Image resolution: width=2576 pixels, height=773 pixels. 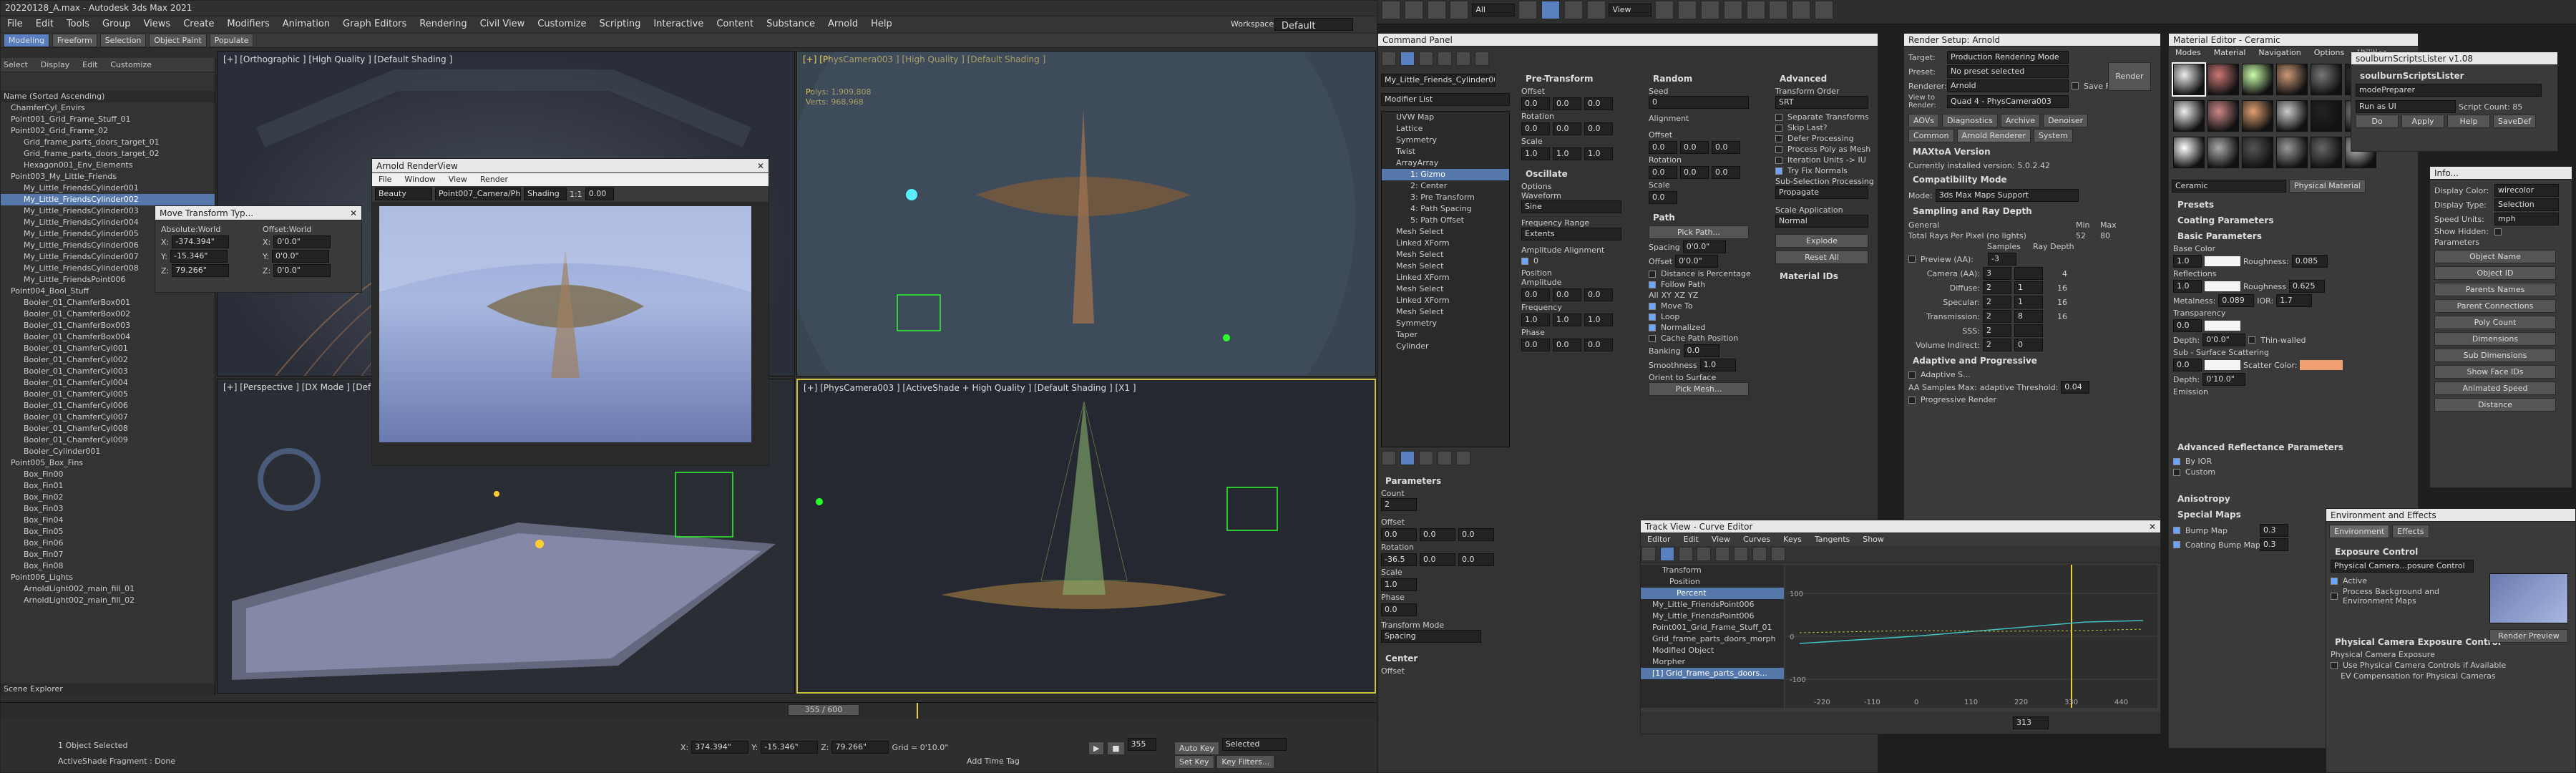 What do you see at coordinates (2334, 665) in the screenshot?
I see `use-phys-checkbox` at bounding box center [2334, 665].